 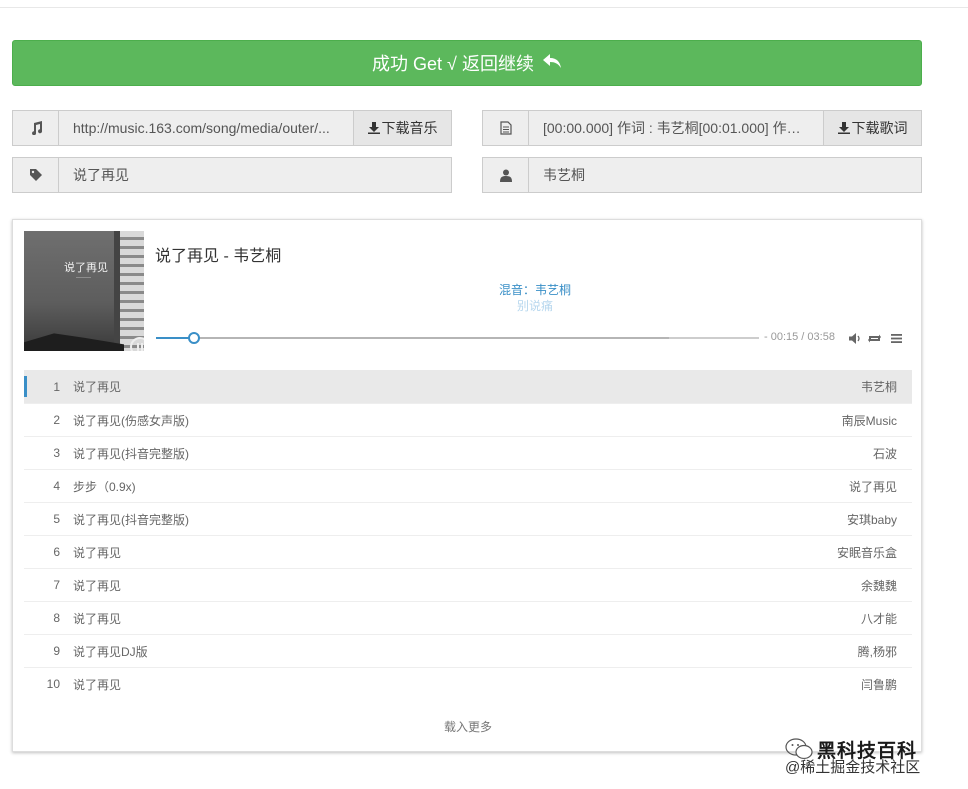 What do you see at coordinates (878, 684) in the screenshot?
I see `track-artist: 闫鲁鹏` at bounding box center [878, 684].